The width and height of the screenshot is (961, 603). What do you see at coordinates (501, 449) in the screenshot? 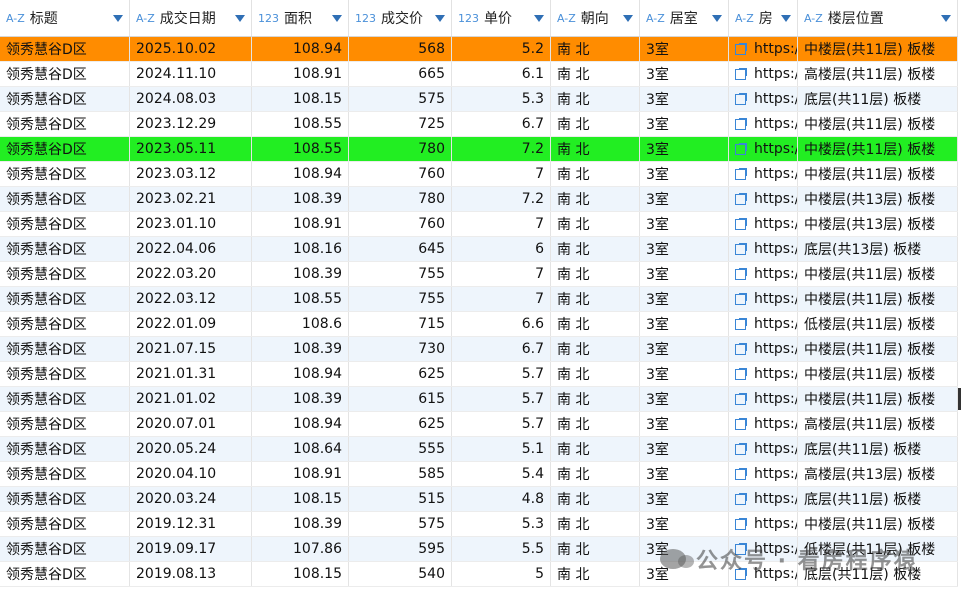
I see `table-cell-unit: 5.1` at bounding box center [501, 449].